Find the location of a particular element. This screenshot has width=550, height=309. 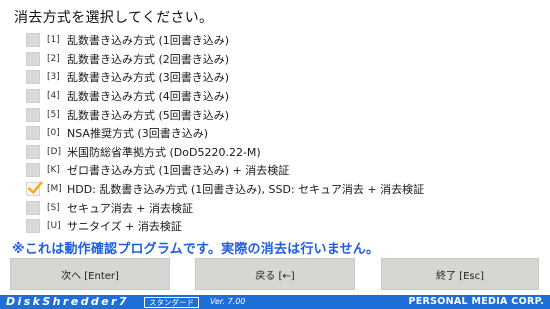

option-label-k: ゼロ書き込み方式 (1回書き込み) + 消去検証 is located at coordinates (178, 171).